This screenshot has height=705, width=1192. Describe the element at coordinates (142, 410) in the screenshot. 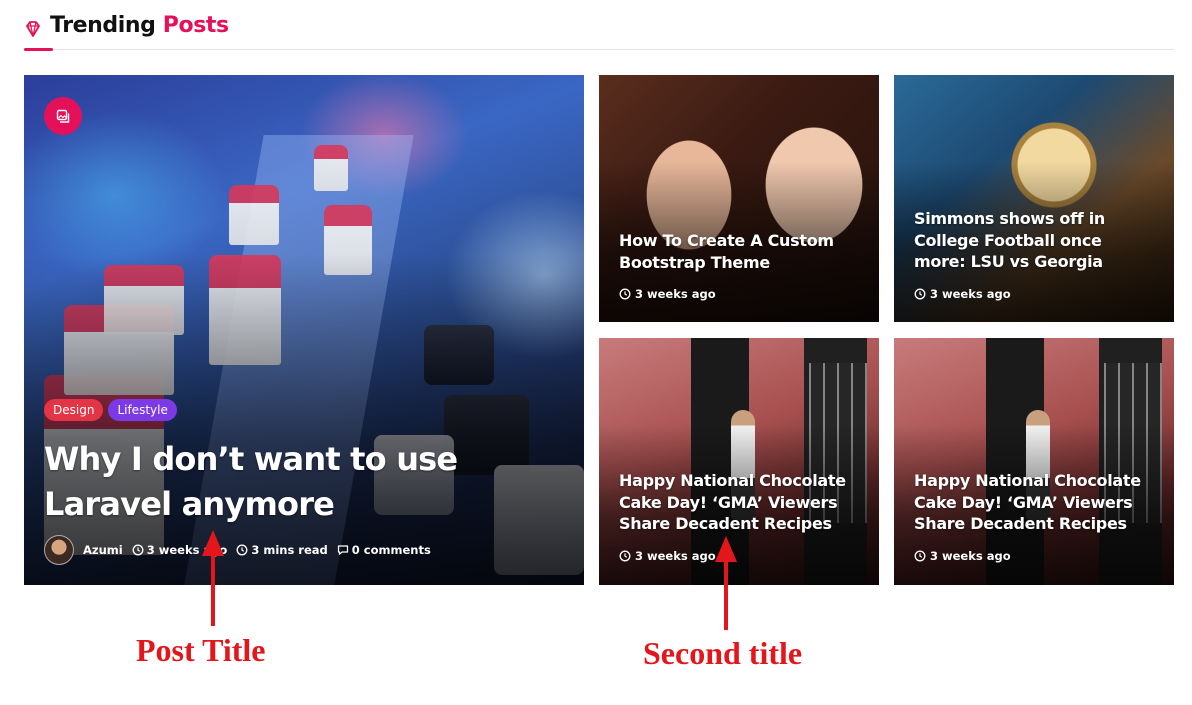

I see `tag-lifestyle: Lifestyle` at that location.